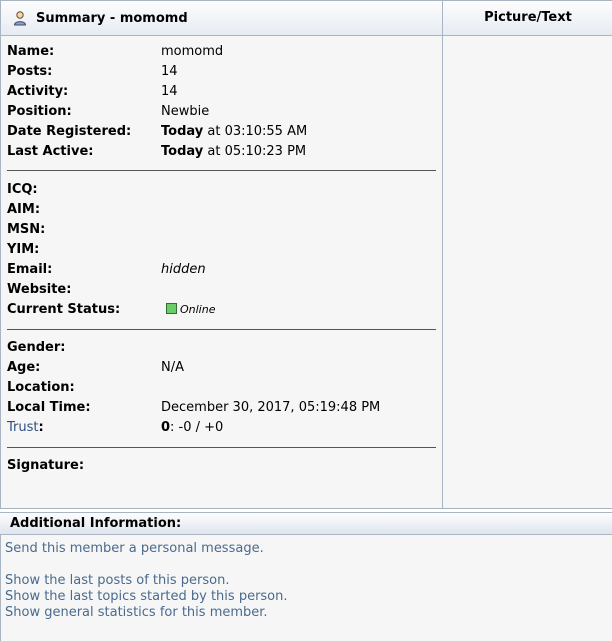  I want to click on summary-header: Summary - momomd, so click(221, 18).